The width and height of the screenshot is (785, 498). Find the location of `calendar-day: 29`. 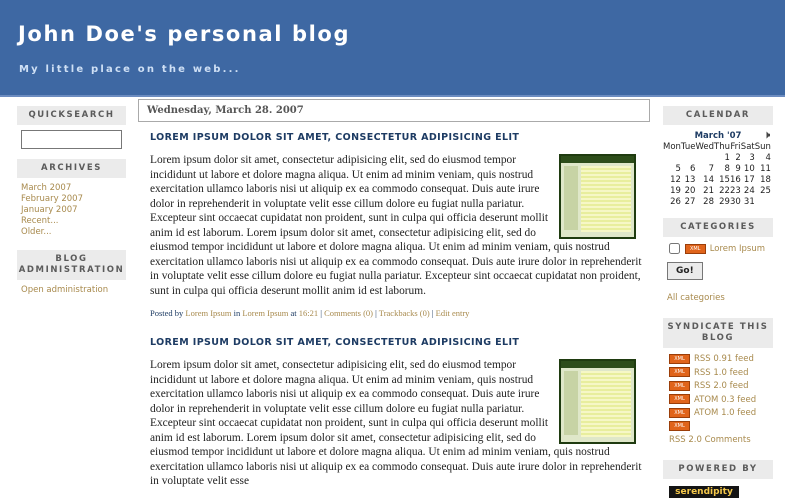

calendar-day: 29 is located at coordinates (724, 202).